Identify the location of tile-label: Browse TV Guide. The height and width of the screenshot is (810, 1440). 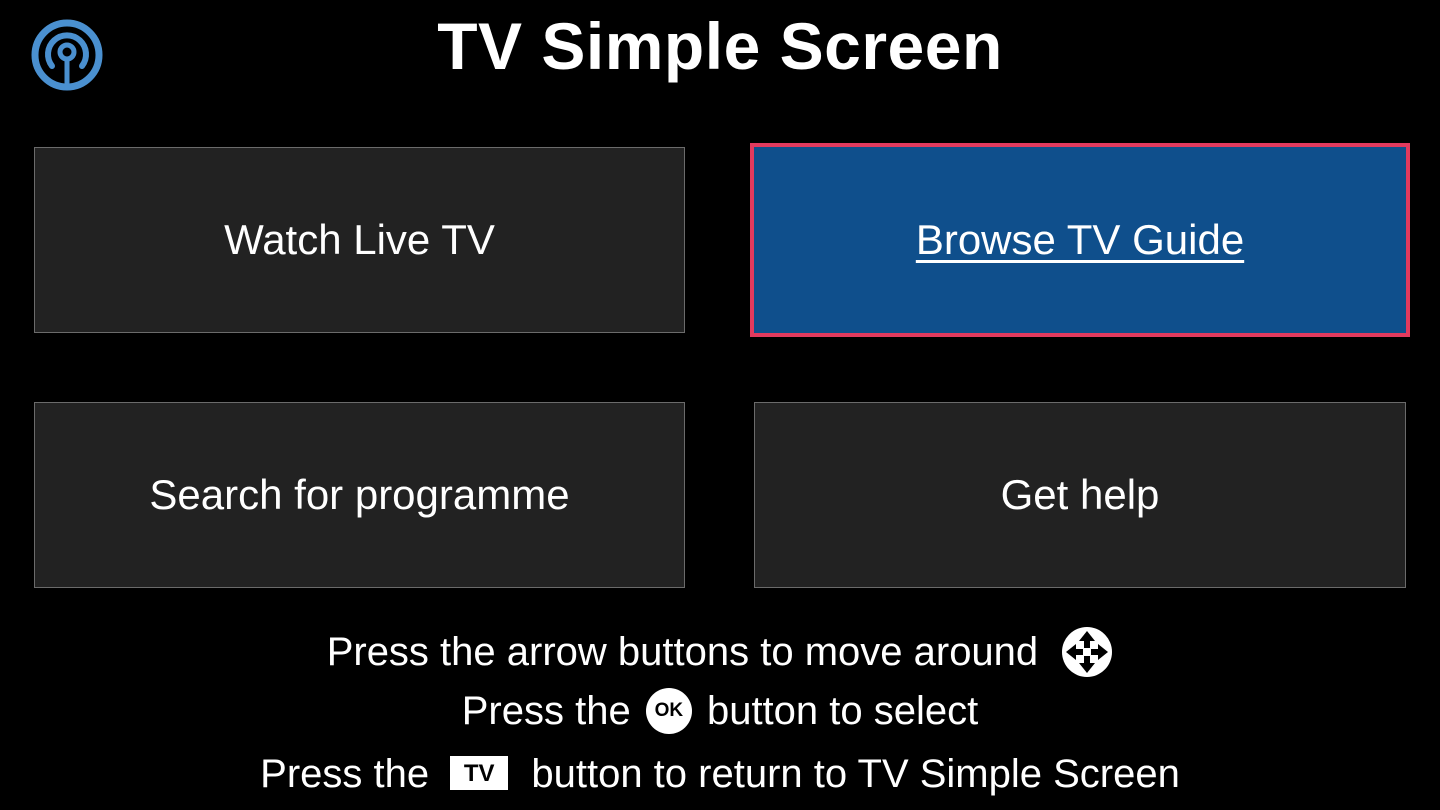
(1080, 239).